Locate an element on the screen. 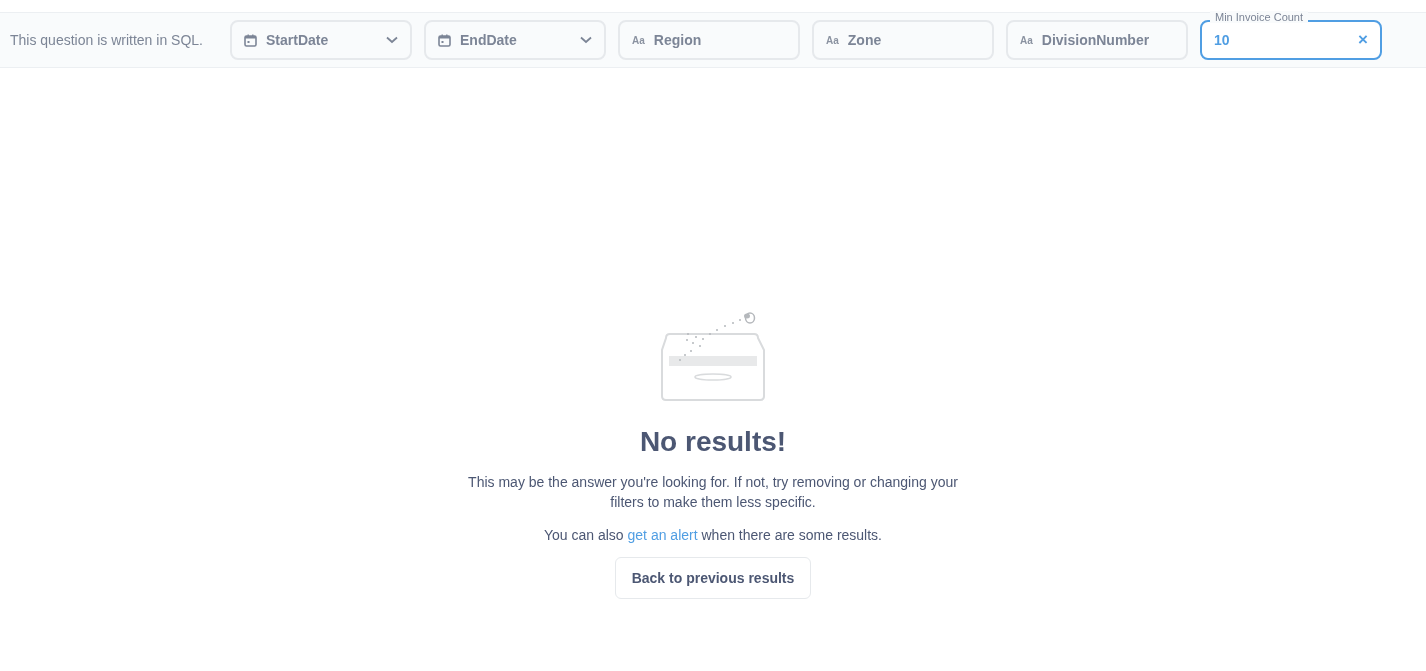  number-filter-field: 10 × is located at coordinates (1291, 40).